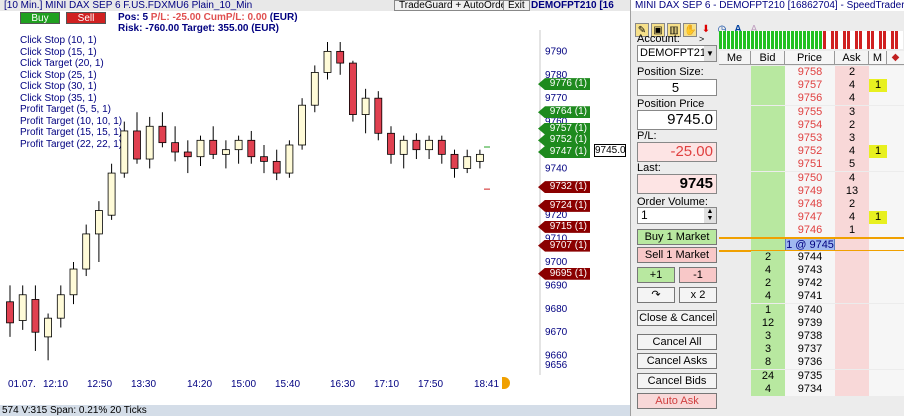 The height and width of the screenshot is (416, 904). What do you see at coordinates (811, 363) in the screenshot?
I see `ladder-row: 8 9736` at bounding box center [811, 363].